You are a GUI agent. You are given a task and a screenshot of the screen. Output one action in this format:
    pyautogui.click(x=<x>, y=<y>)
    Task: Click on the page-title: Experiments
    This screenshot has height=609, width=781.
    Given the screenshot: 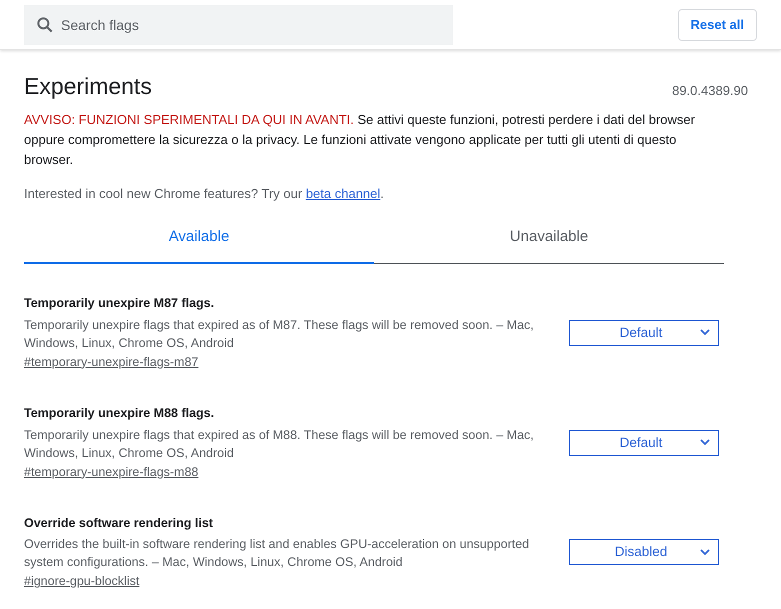 What is the action you would take?
    pyautogui.click(x=88, y=86)
    